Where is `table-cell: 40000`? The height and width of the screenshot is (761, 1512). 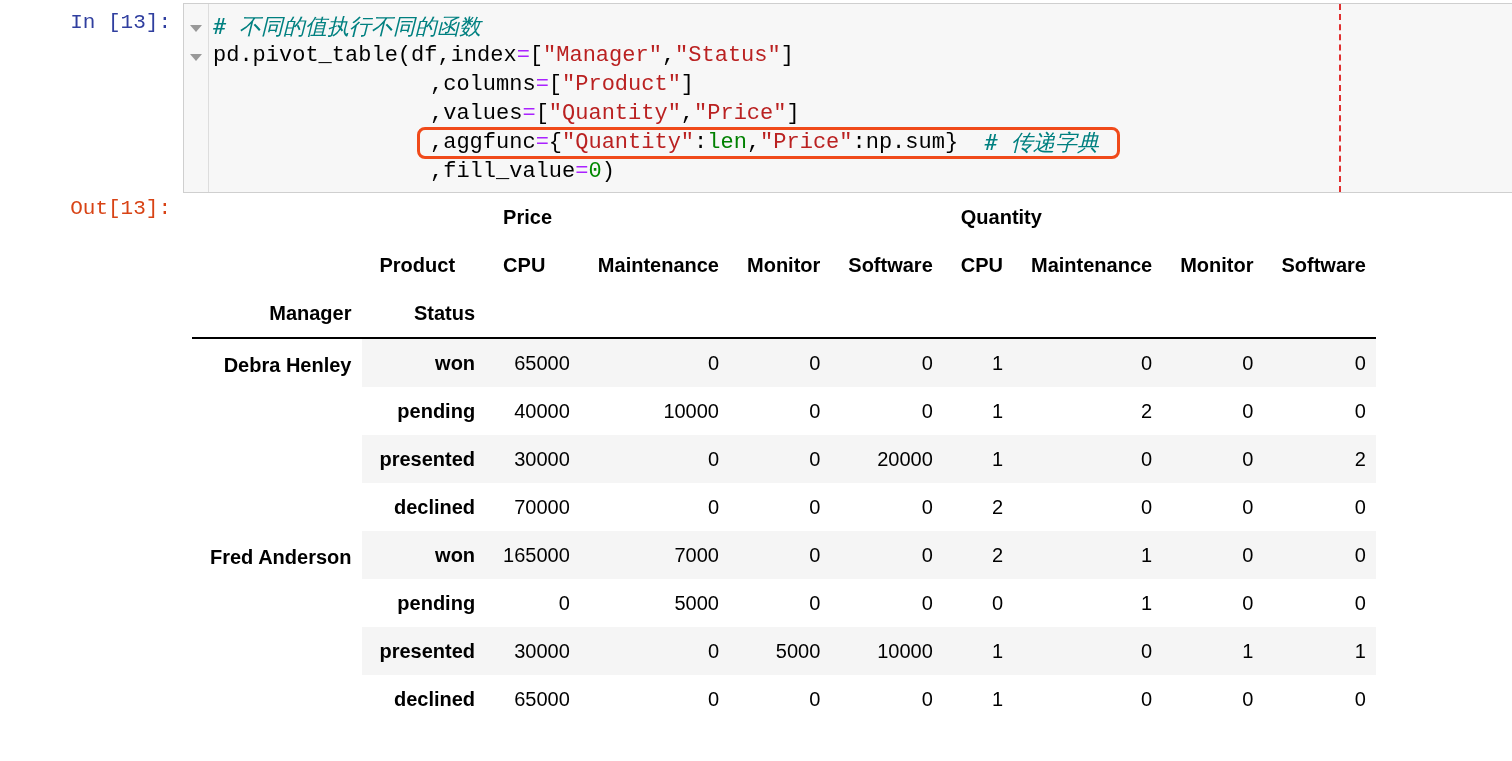
table-cell: 40000 is located at coordinates (532, 411).